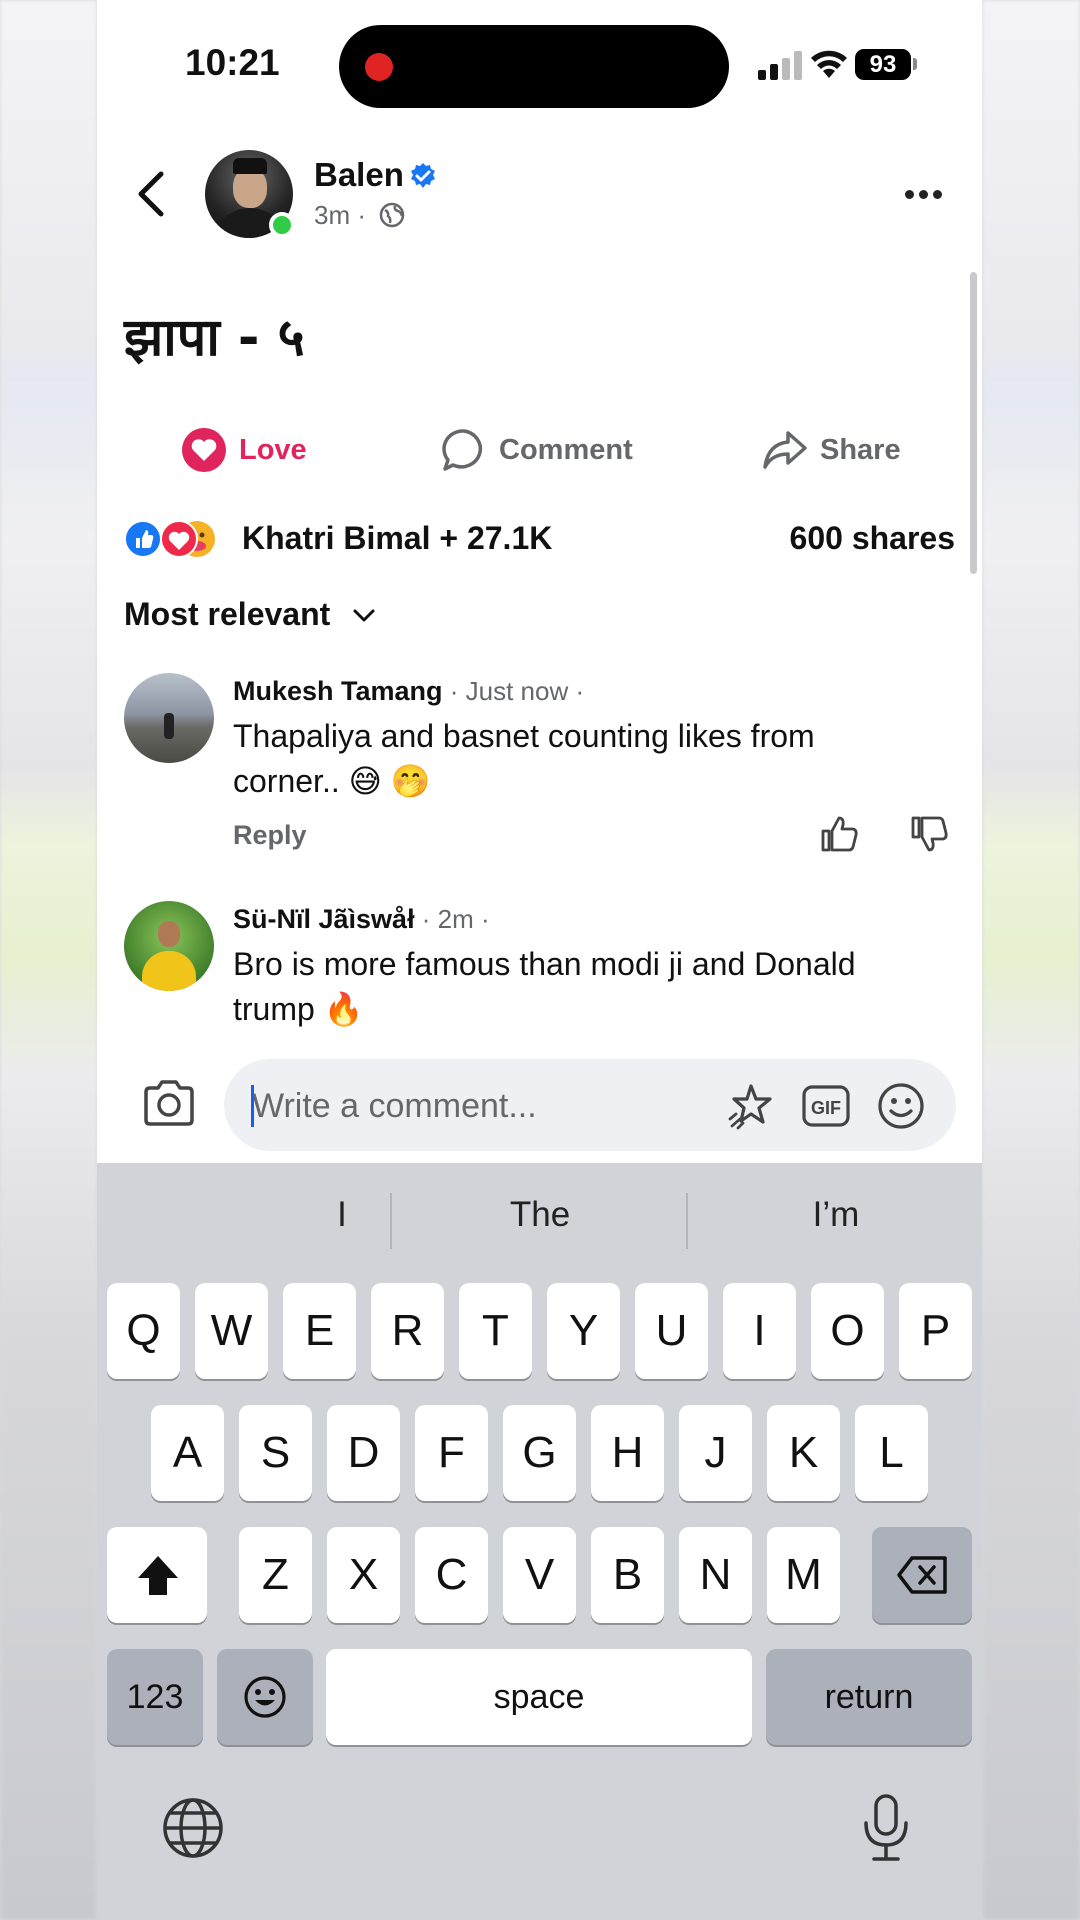 This screenshot has width=1080, height=1920. I want to click on reaction-summary: Khatri Bimal + 27.1K, so click(397, 538).